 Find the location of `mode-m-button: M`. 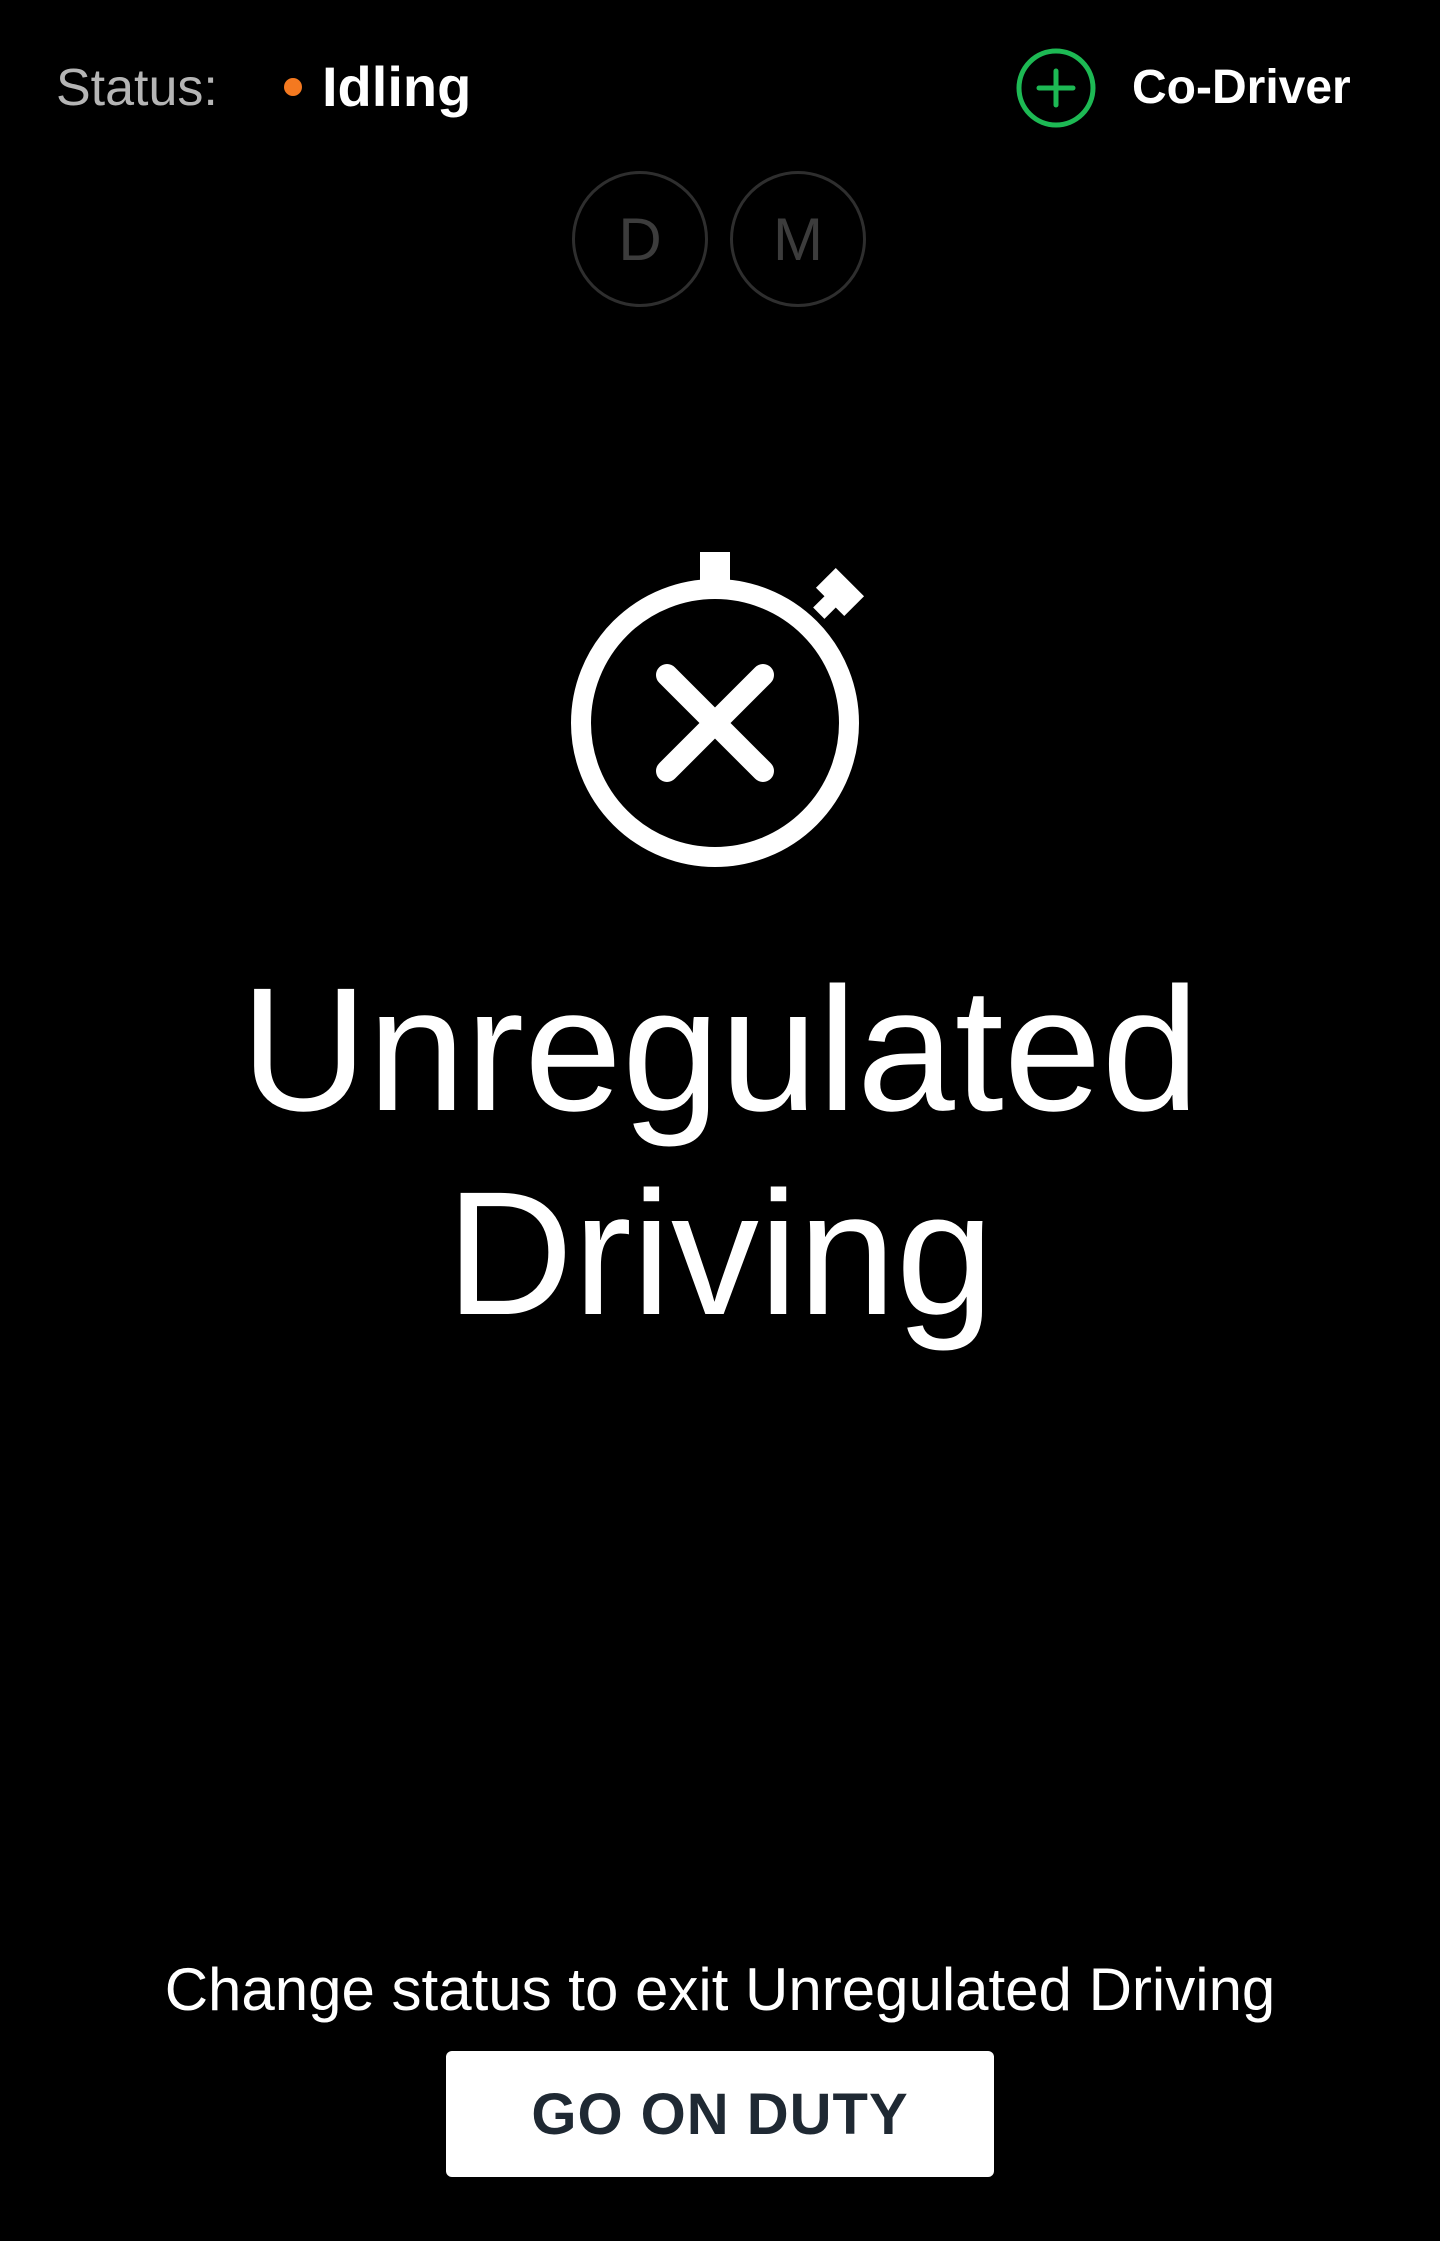

mode-m-button: M is located at coordinates (798, 239).